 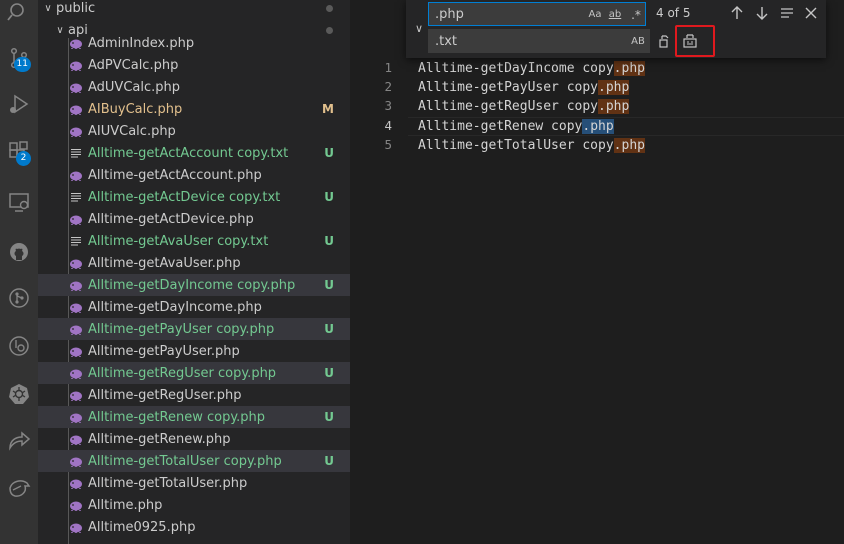 What do you see at coordinates (508, 106) in the screenshot?
I see `code-text: Alltime-getRegUser copy` at bounding box center [508, 106].